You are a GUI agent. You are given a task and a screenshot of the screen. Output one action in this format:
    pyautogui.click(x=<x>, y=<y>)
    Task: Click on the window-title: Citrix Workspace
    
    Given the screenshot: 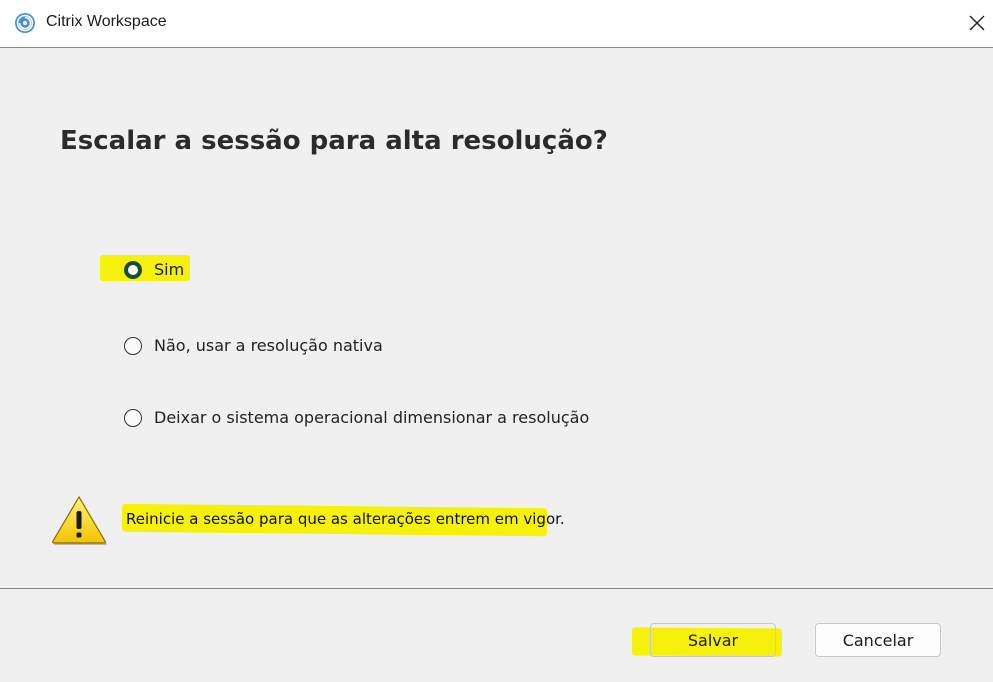 What is the action you would take?
    pyautogui.click(x=106, y=21)
    